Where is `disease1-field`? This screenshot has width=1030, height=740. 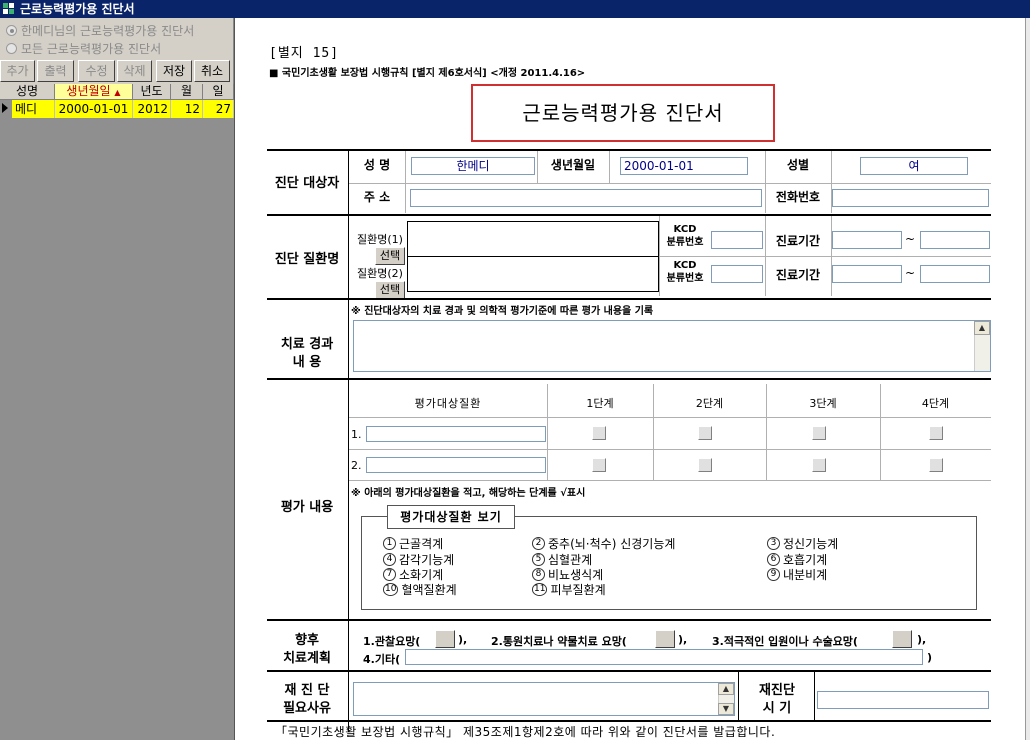
disease1-field is located at coordinates (533, 239).